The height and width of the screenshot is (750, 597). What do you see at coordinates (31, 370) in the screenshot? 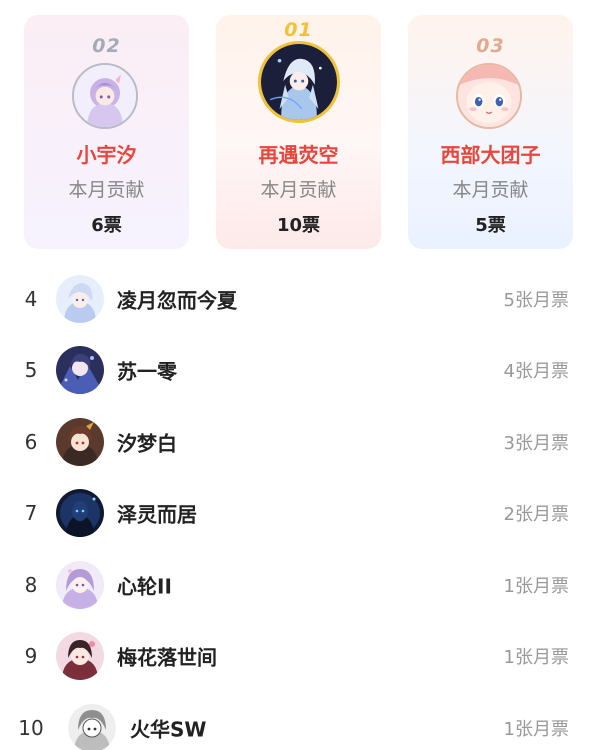
I see `rank-number: 5` at bounding box center [31, 370].